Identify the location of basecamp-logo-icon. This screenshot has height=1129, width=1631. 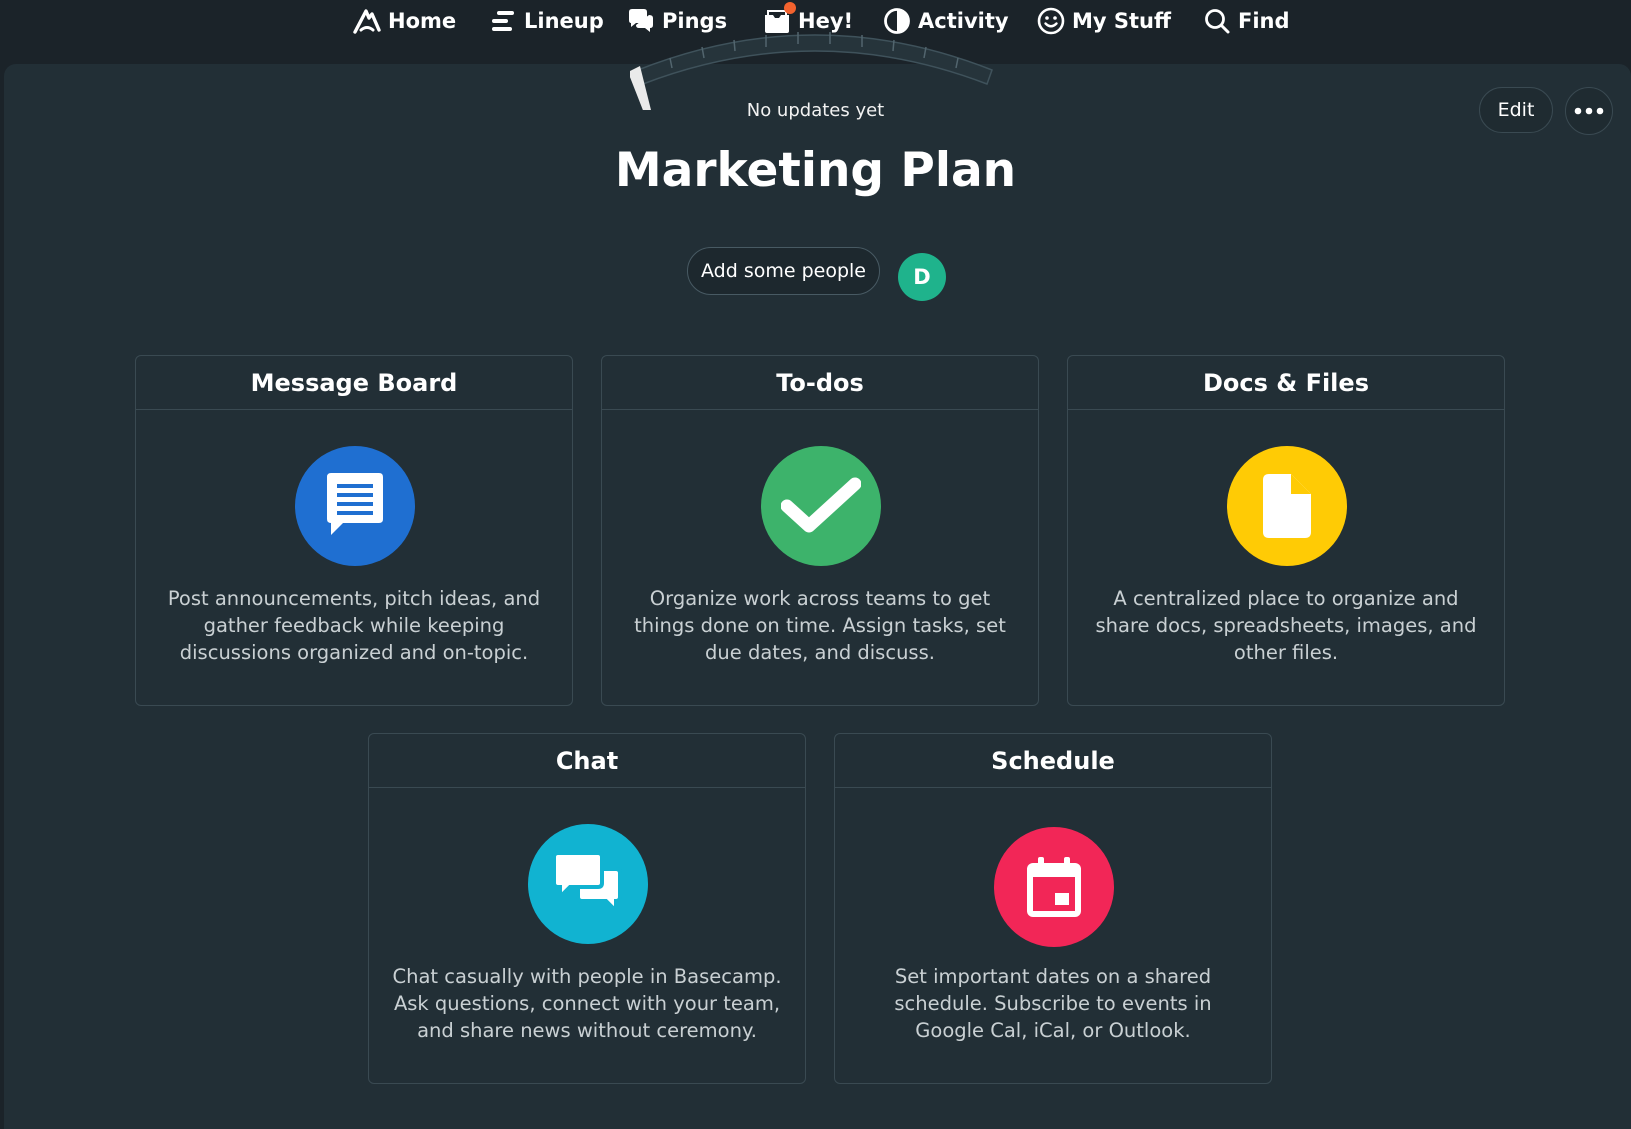
(367, 21).